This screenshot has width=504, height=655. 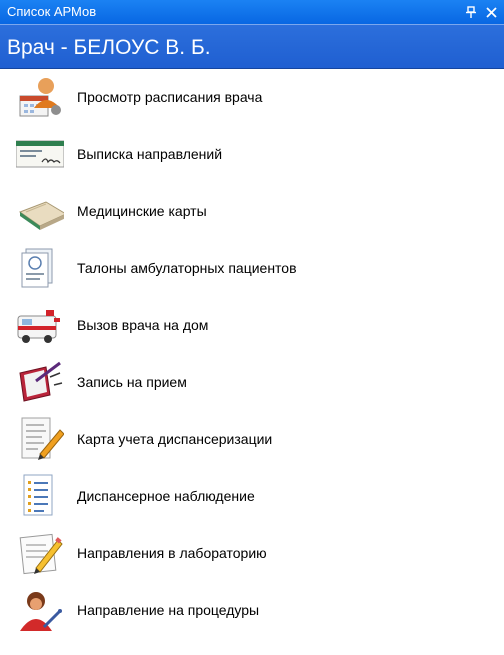 I want to click on list-item-label: Просмотр расписания врача, so click(x=170, y=97).